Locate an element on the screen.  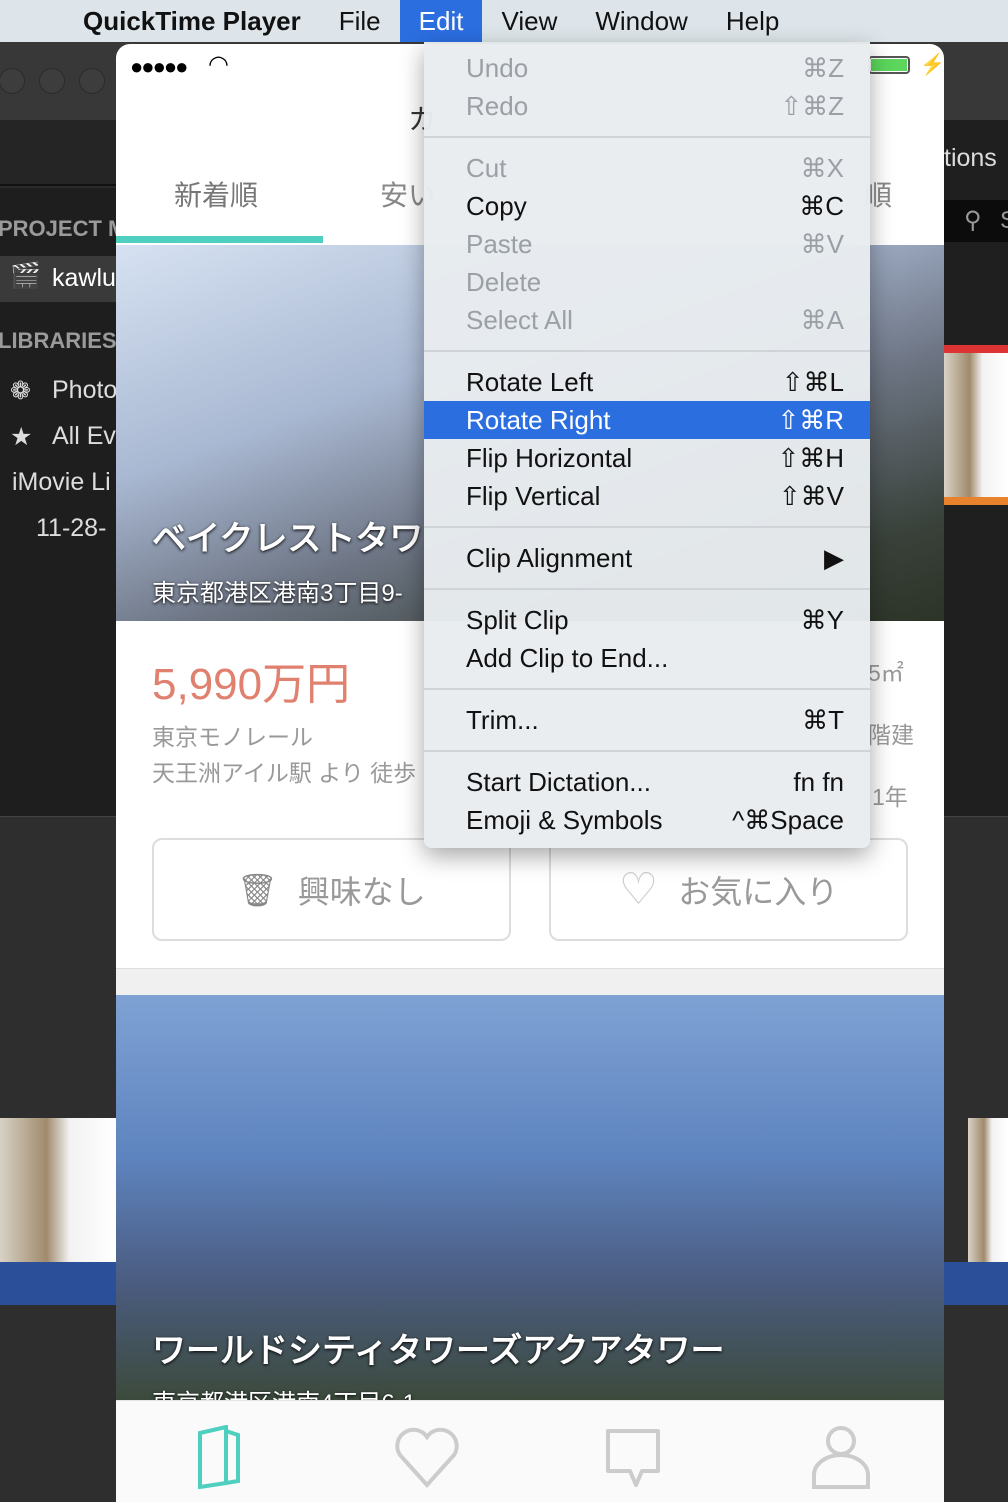
search-icon: ⚲ is located at coordinates (973, 220).